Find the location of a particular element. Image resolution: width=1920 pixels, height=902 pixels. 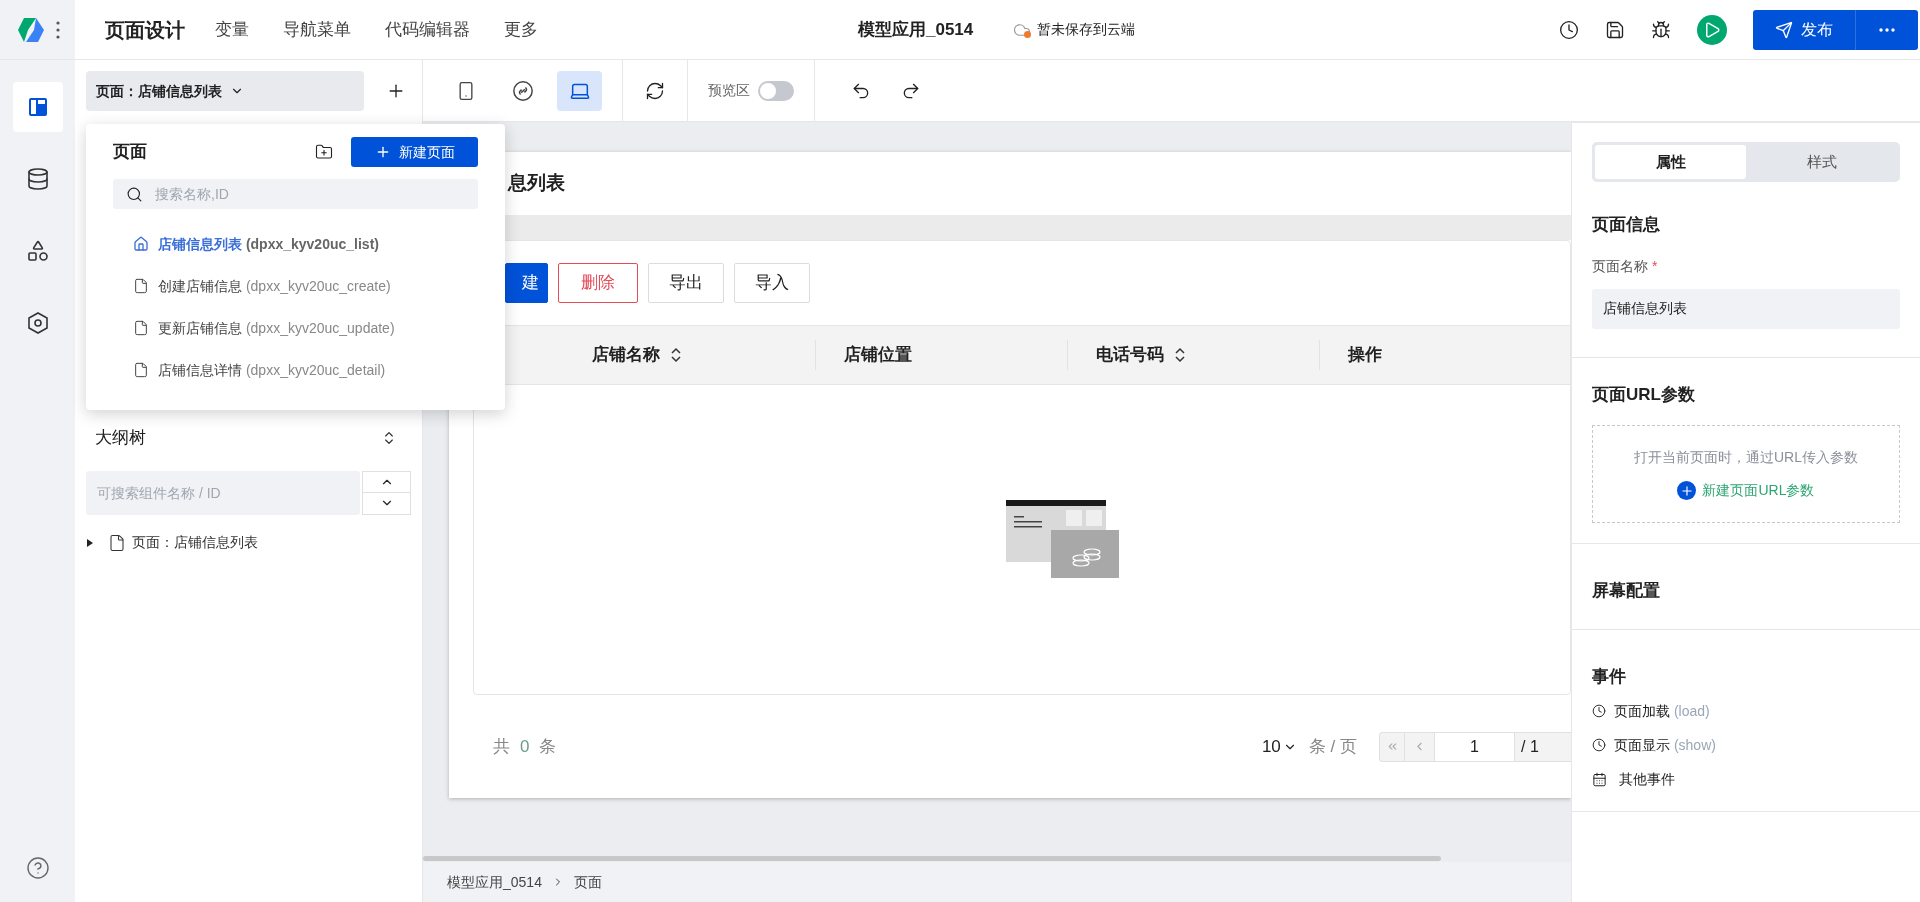

send-icon is located at coordinates (1784, 29).